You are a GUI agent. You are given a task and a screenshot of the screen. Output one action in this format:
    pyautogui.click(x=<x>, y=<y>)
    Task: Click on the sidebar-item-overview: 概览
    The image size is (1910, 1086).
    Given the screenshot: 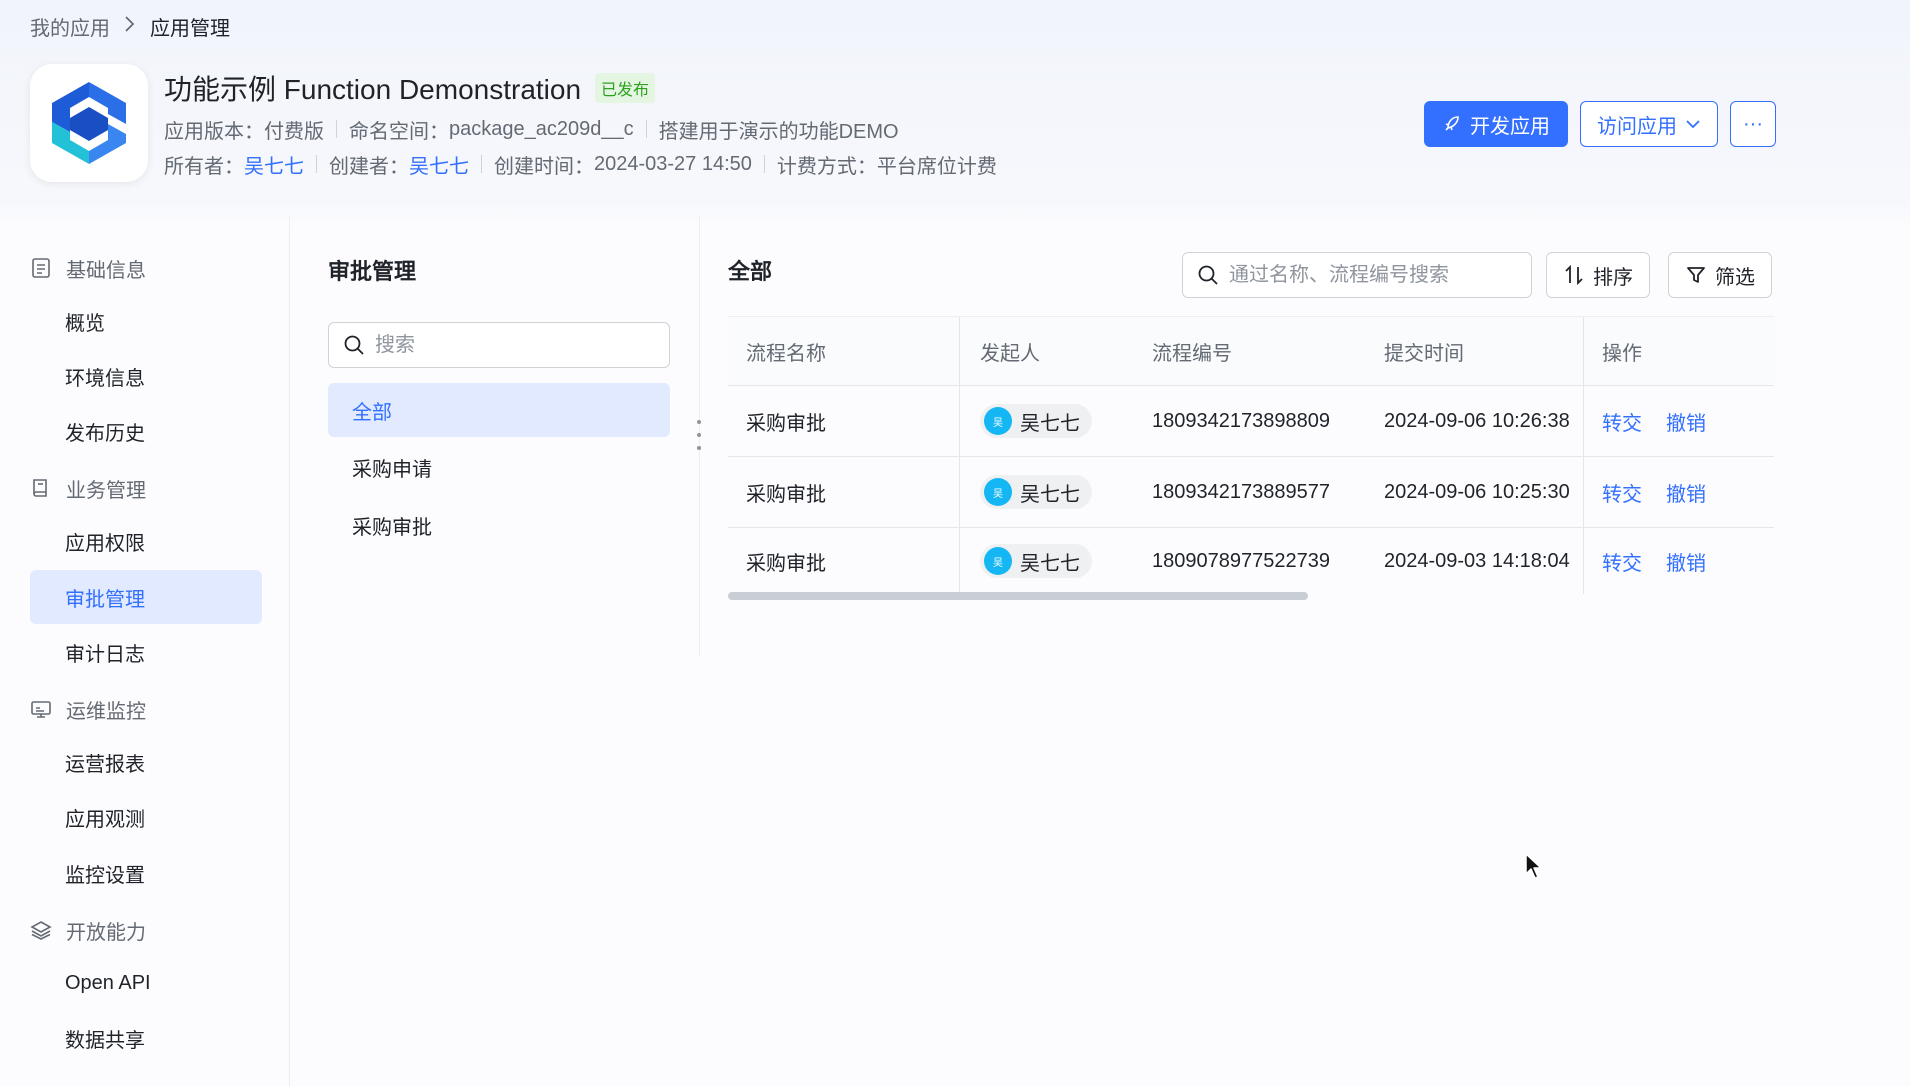 What is the action you would take?
    pyautogui.click(x=146, y=321)
    